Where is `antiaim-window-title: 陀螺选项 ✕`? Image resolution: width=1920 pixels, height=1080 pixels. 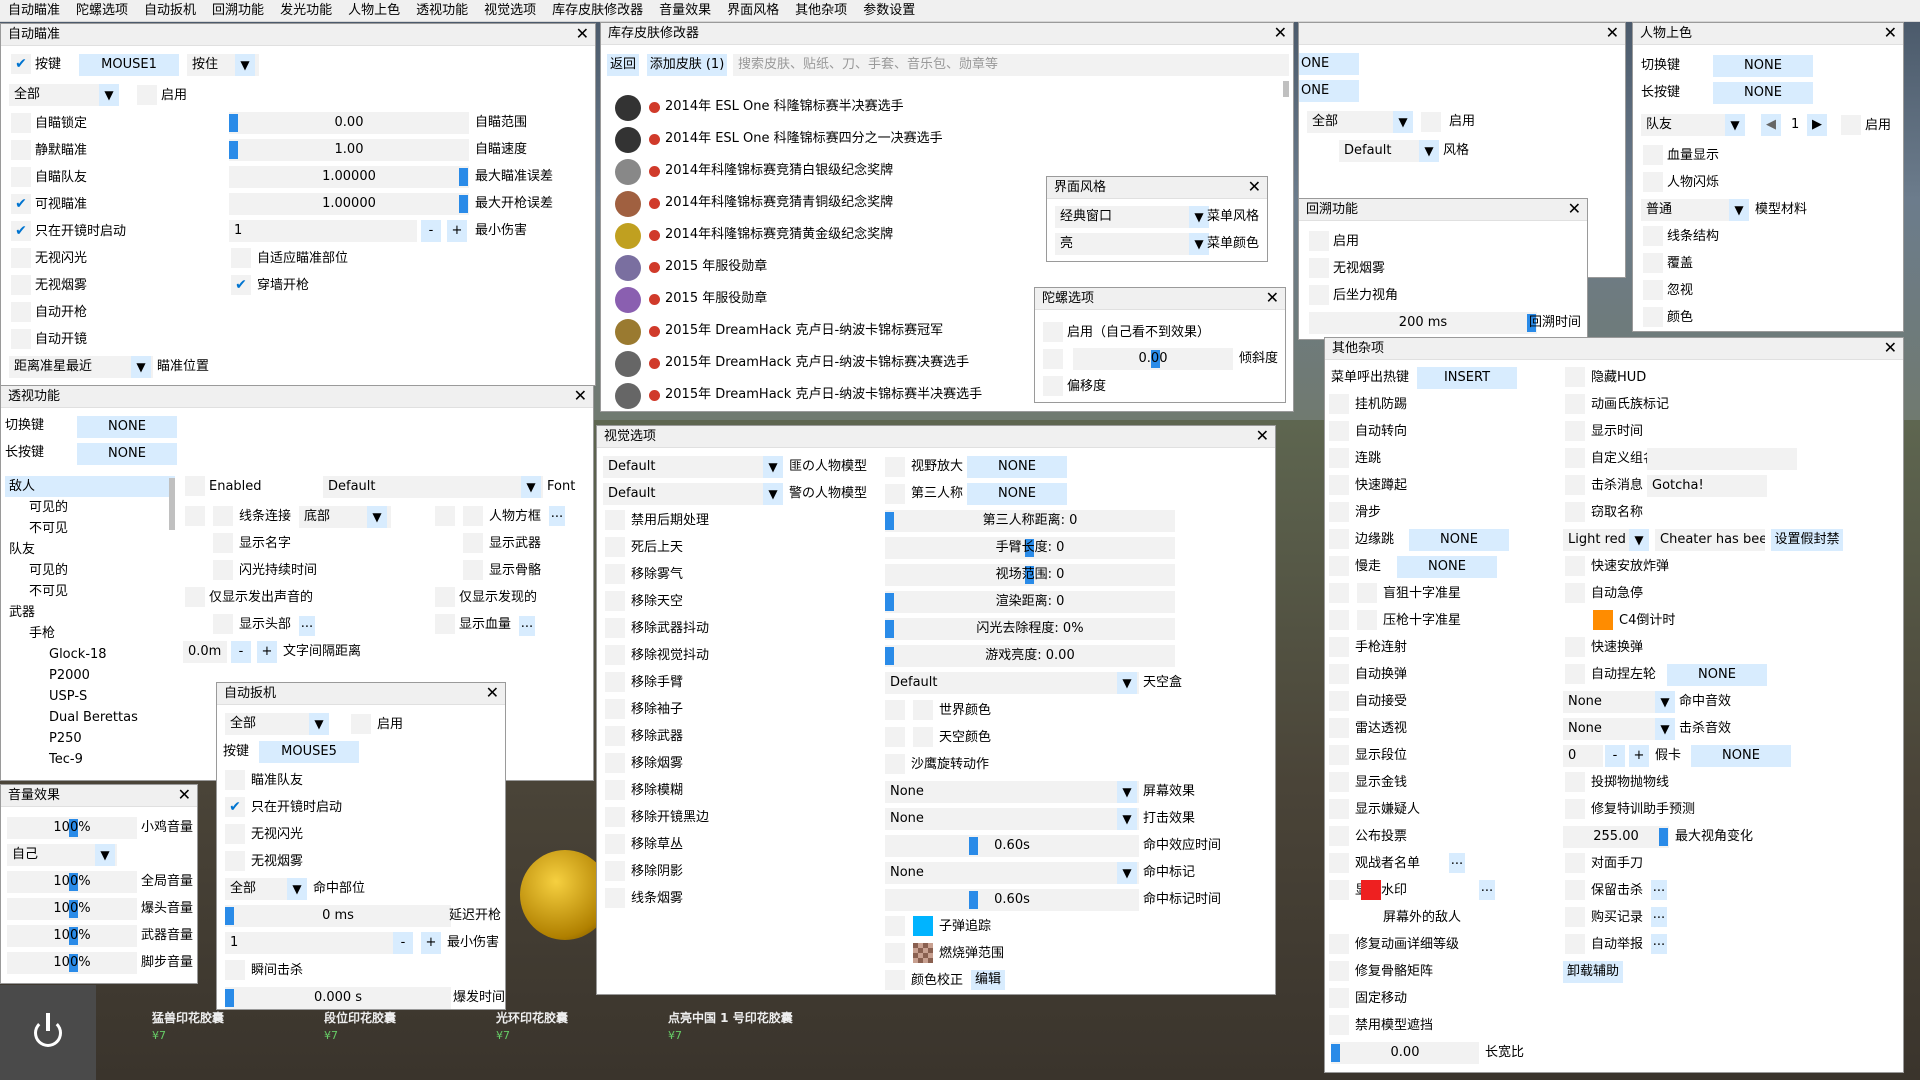
antiaim-window-title: 陀螺选项 ✕ is located at coordinates (1160, 299).